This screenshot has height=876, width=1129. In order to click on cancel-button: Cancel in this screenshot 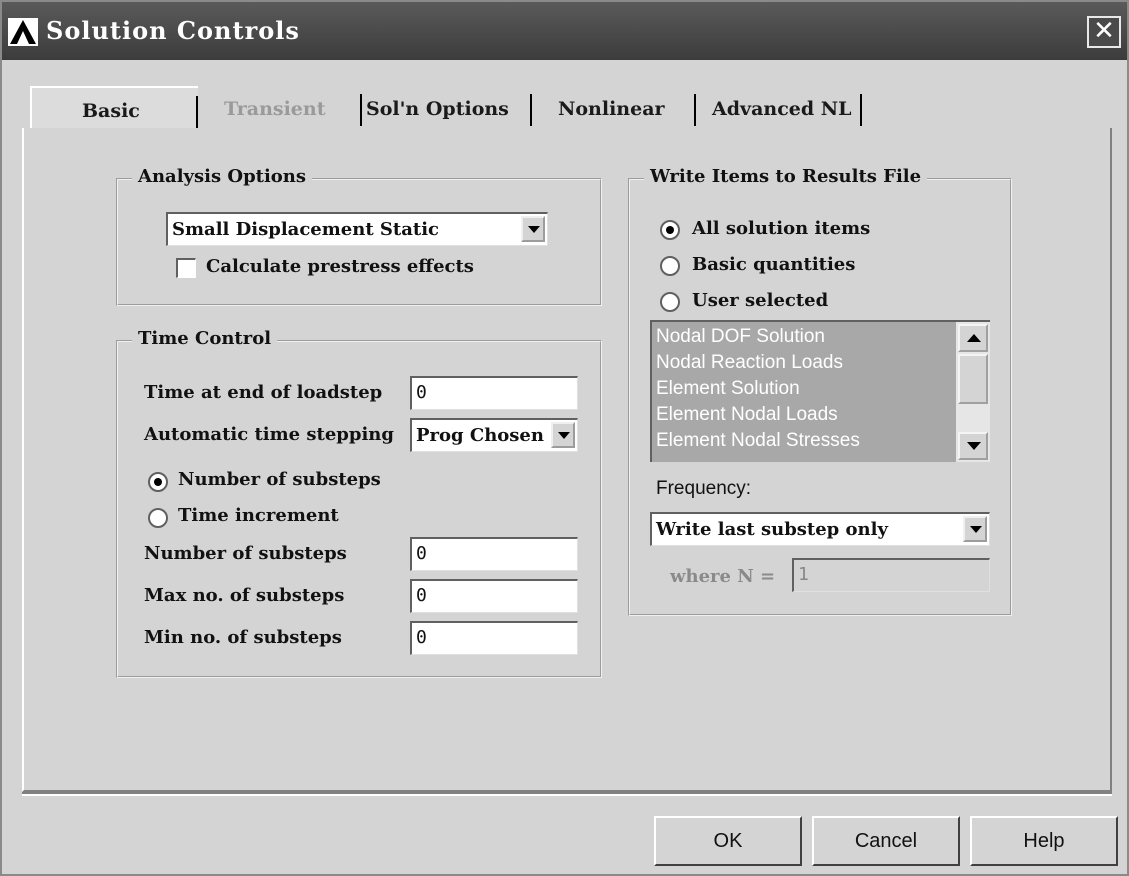, I will do `click(886, 841)`.